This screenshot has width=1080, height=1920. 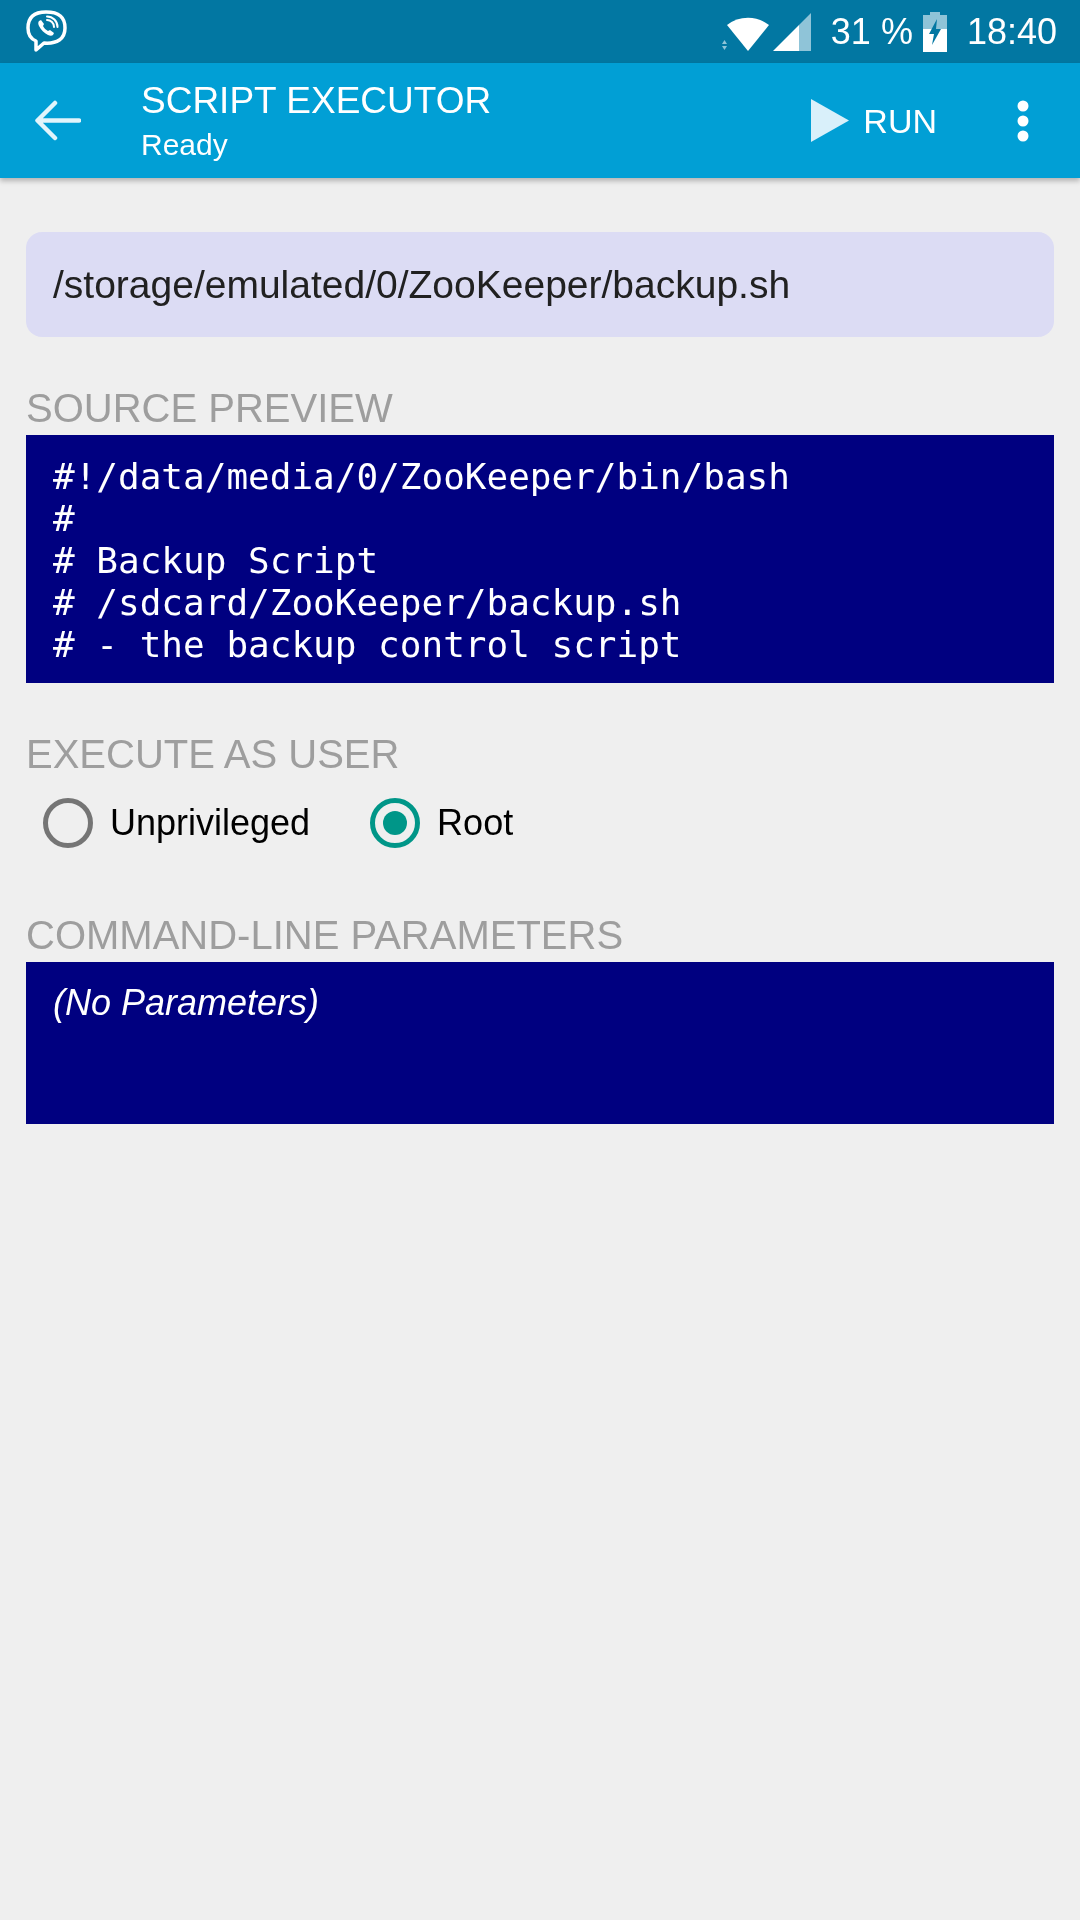 I want to click on battery-percent: 31 %, so click(x=871, y=31).